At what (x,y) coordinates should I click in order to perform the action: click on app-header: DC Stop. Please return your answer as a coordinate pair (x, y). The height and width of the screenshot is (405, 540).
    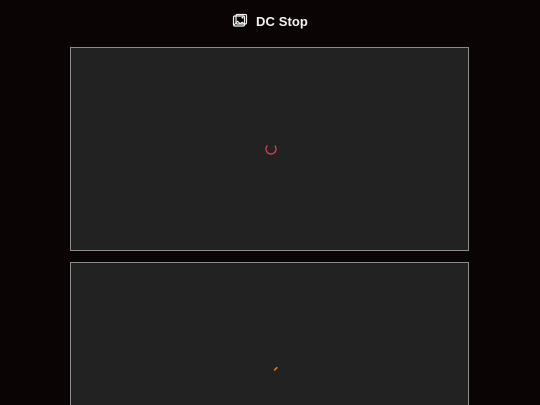
    Looking at the image, I should click on (270, 21).